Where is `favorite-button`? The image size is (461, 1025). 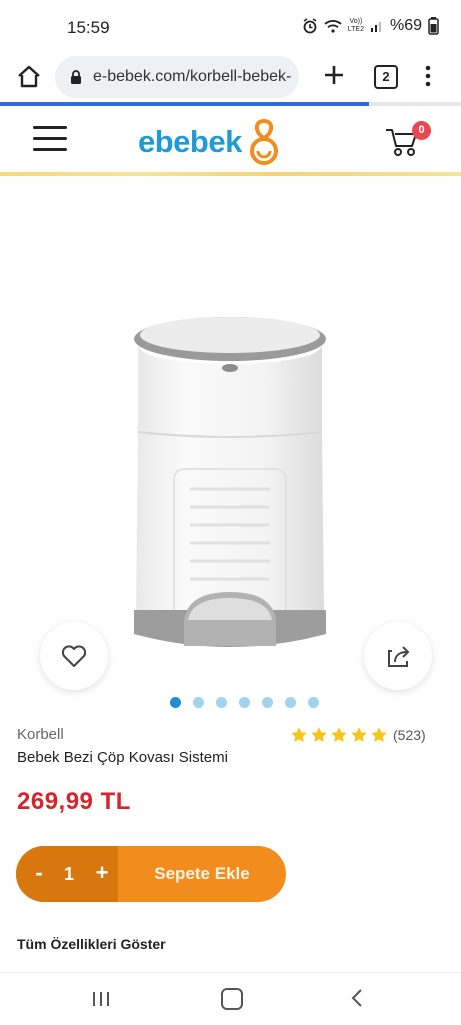 favorite-button is located at coordinates (74, 656).